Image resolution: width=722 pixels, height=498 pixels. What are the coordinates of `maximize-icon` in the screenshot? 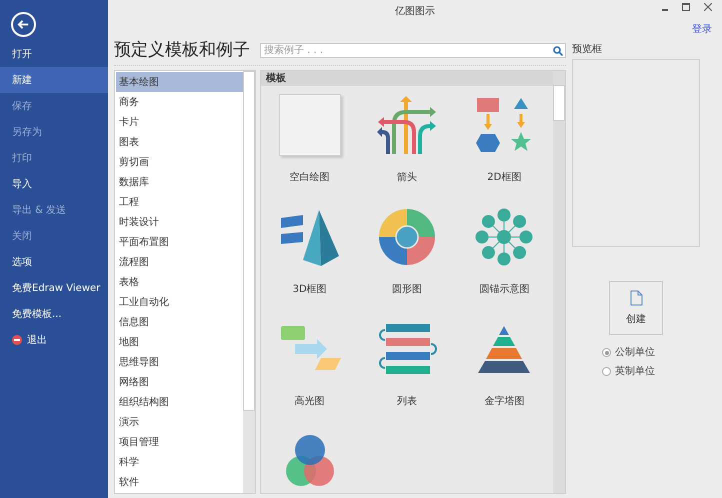 It's located at (686, 7).